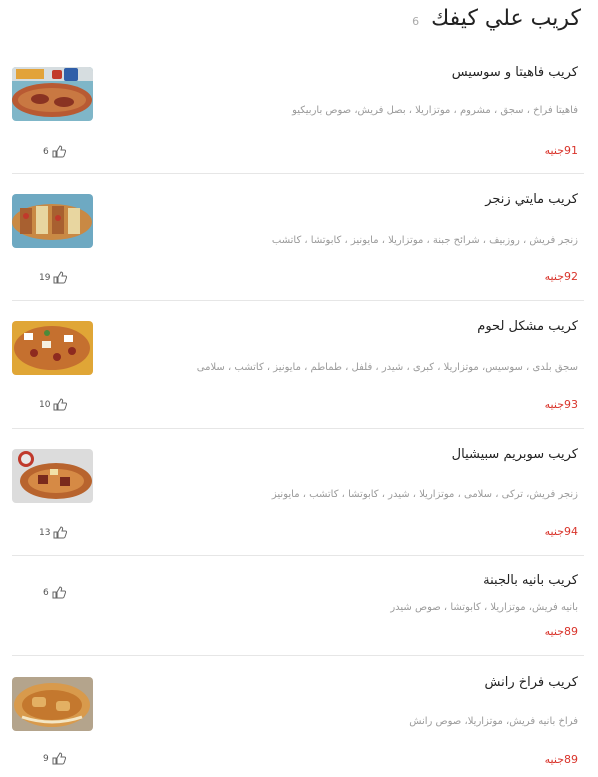 This screenshot has width=598, height=777. Describe the element at coordinates (45, 532) in the screenshot. I see `like-count: 13` at that location.